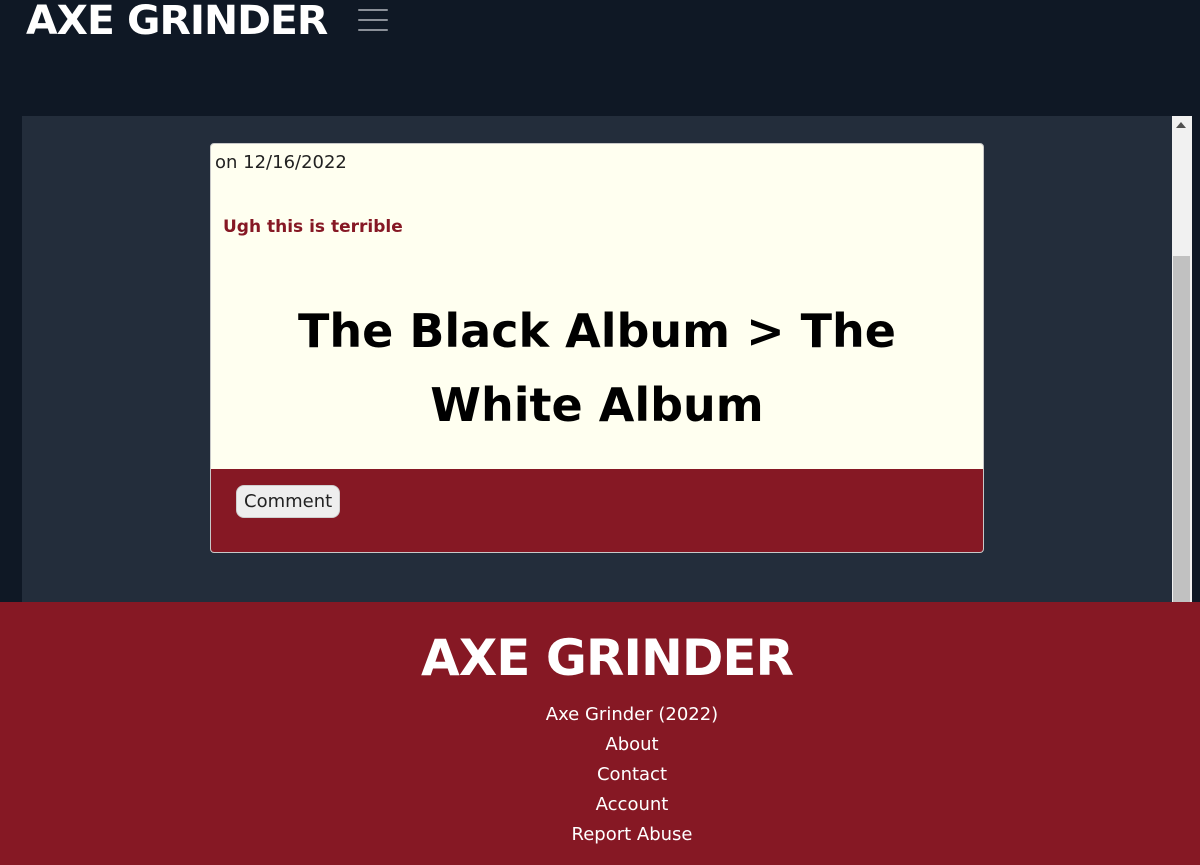  What do you see at coordinates (373, 30) in the screenshot?
I see `menu-bar-bottom` at bounding box center [373, 30].